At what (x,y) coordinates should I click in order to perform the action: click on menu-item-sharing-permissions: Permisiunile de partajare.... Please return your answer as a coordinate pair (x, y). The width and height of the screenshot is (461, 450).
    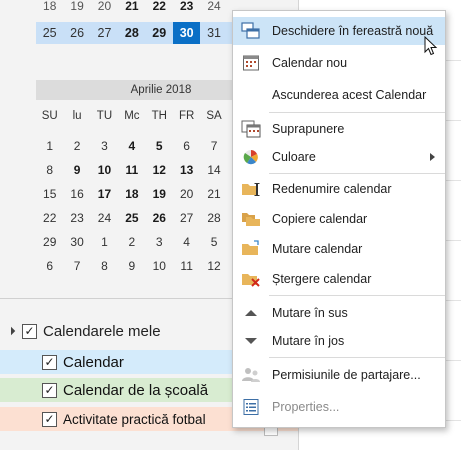
    Looking at the image, I should click on (339, 375).